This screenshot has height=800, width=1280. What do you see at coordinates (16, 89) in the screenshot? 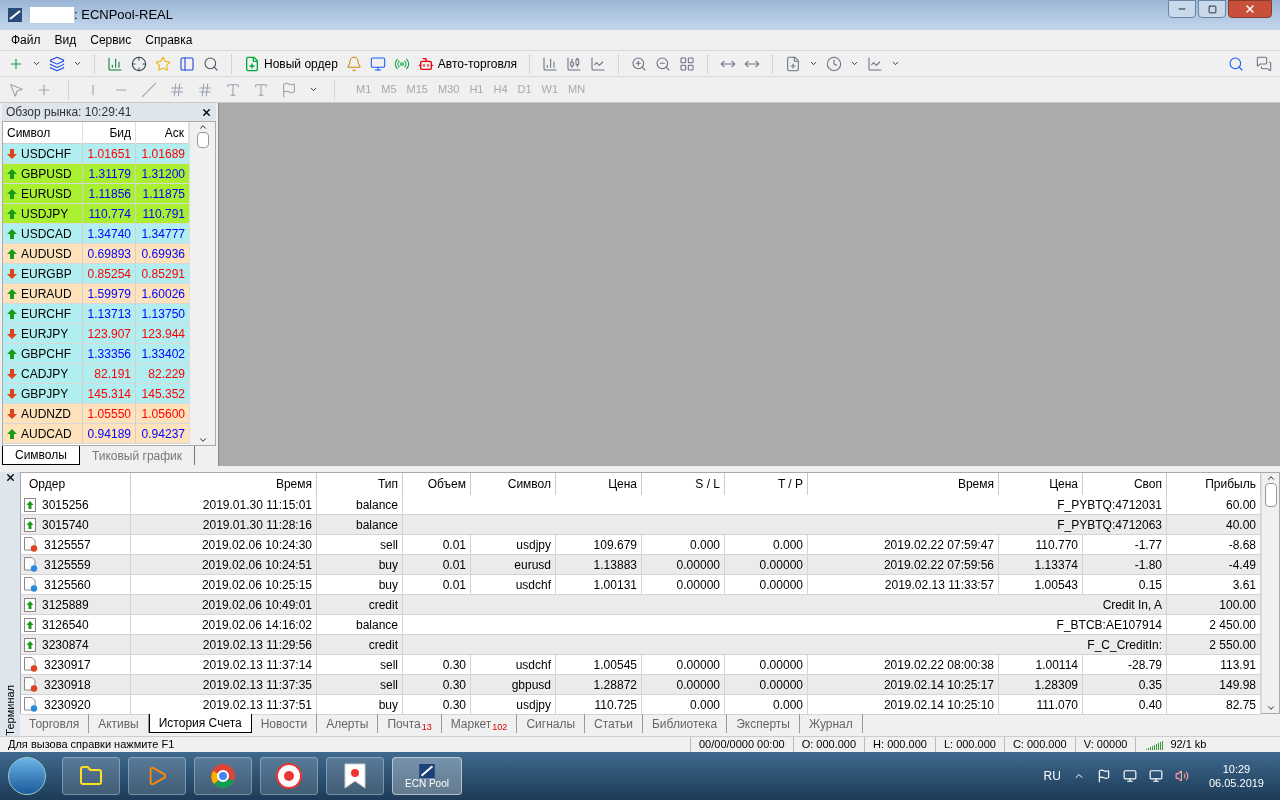
I see `cursor-icon` at bounding box center [16, 89].